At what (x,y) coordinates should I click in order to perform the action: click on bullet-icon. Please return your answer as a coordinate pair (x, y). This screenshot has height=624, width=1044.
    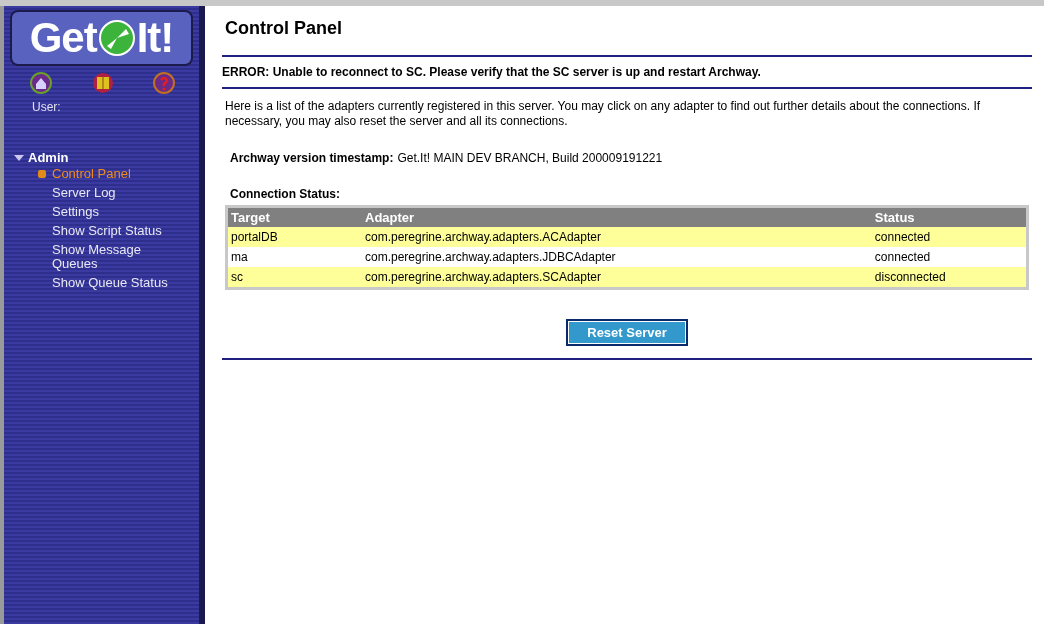
    Looking at the image, I should click on (42, 174).